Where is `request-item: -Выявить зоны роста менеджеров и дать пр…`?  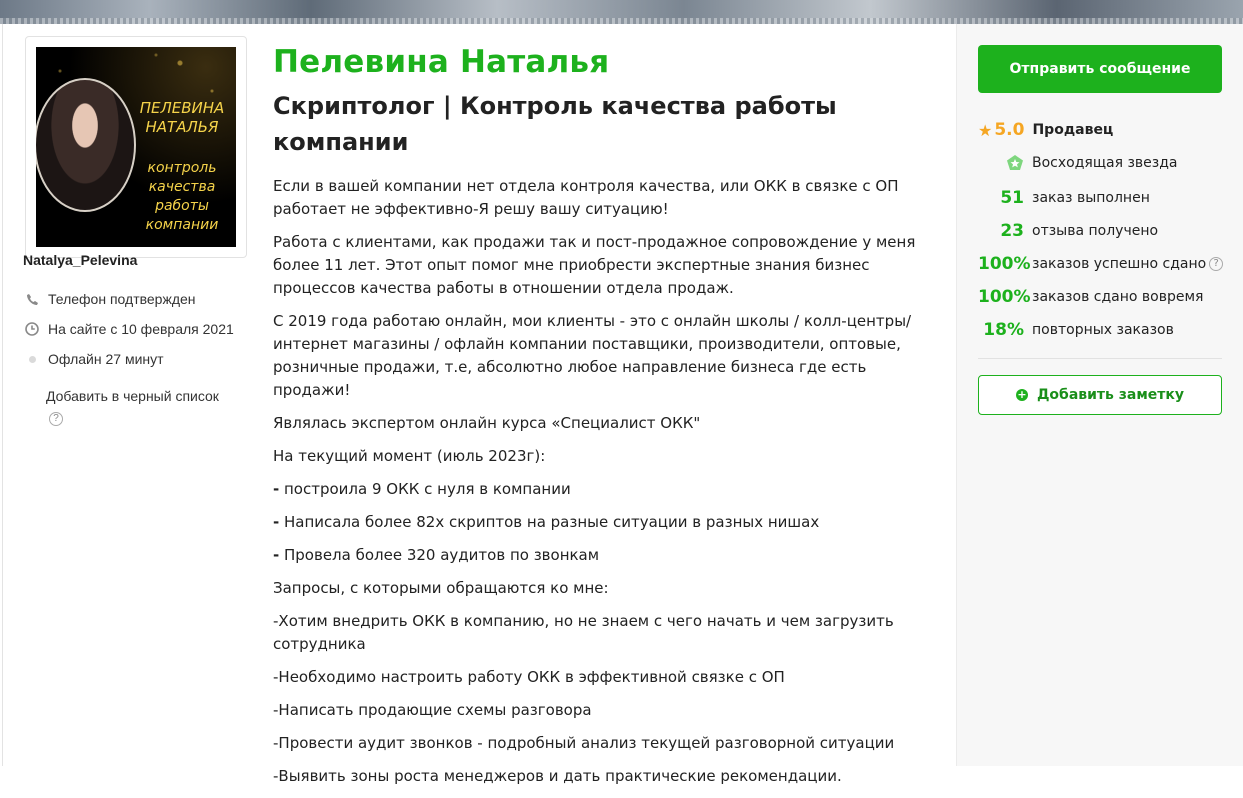
request-item: -Выявить зоны роста менеджеров и дать пр… is located at coordinates (557, 776).